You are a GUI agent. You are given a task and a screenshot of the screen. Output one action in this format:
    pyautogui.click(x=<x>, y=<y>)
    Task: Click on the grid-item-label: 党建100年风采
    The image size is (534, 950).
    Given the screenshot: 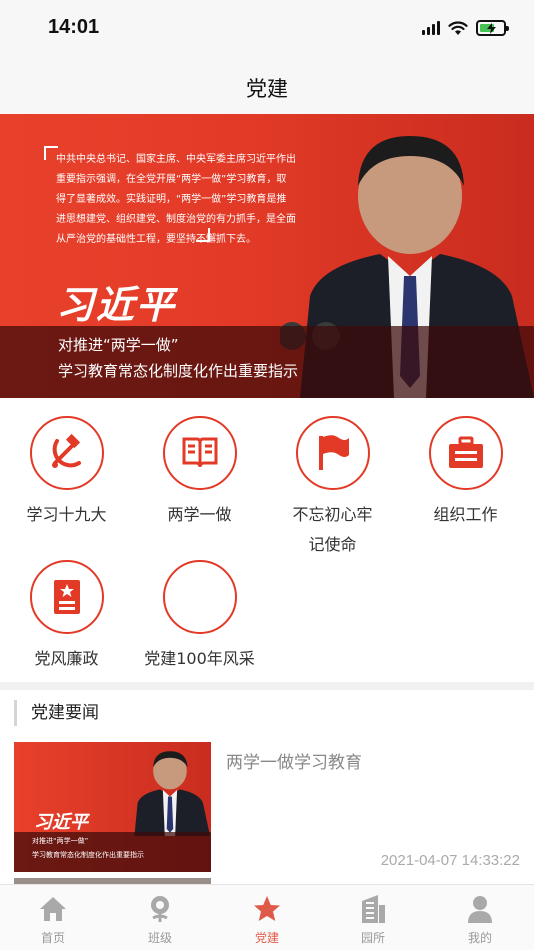 What is the action you would take?
    pyautogui.click(x=199, y=658)
    